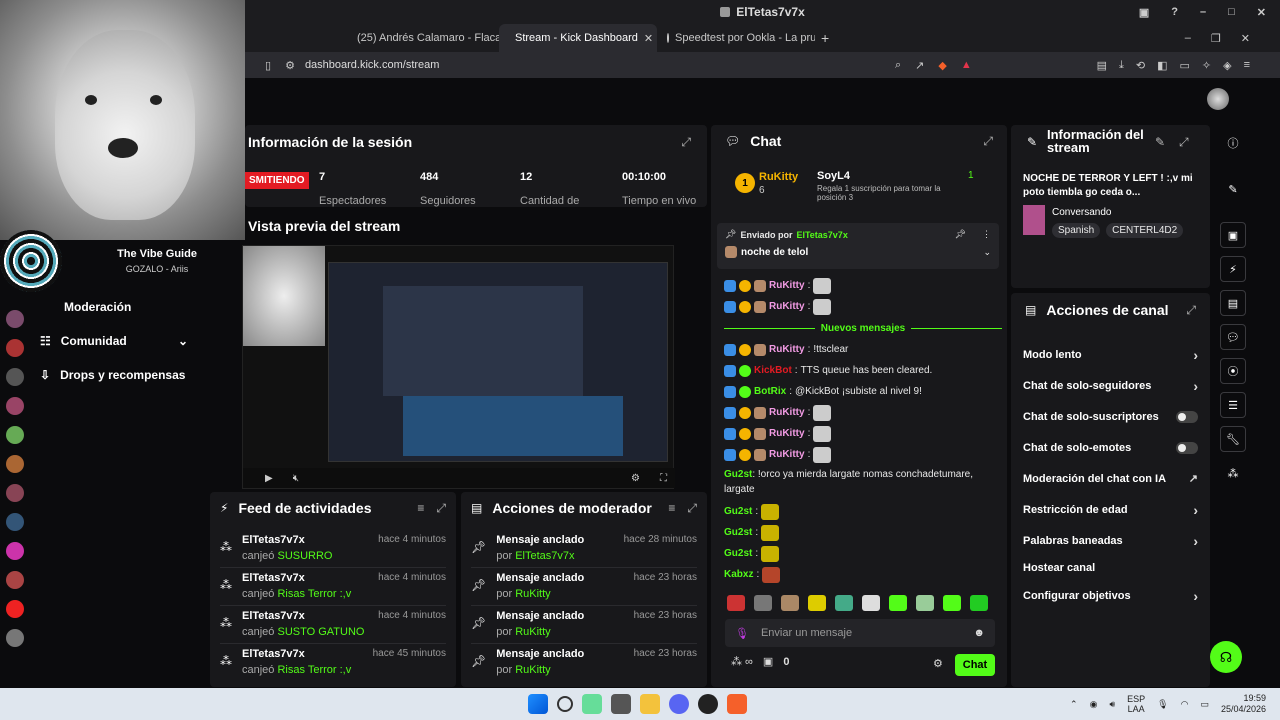 The width and height of the screenshot is (1280, 720). I want to click on maximize-icon: □, so click(1231, 12).